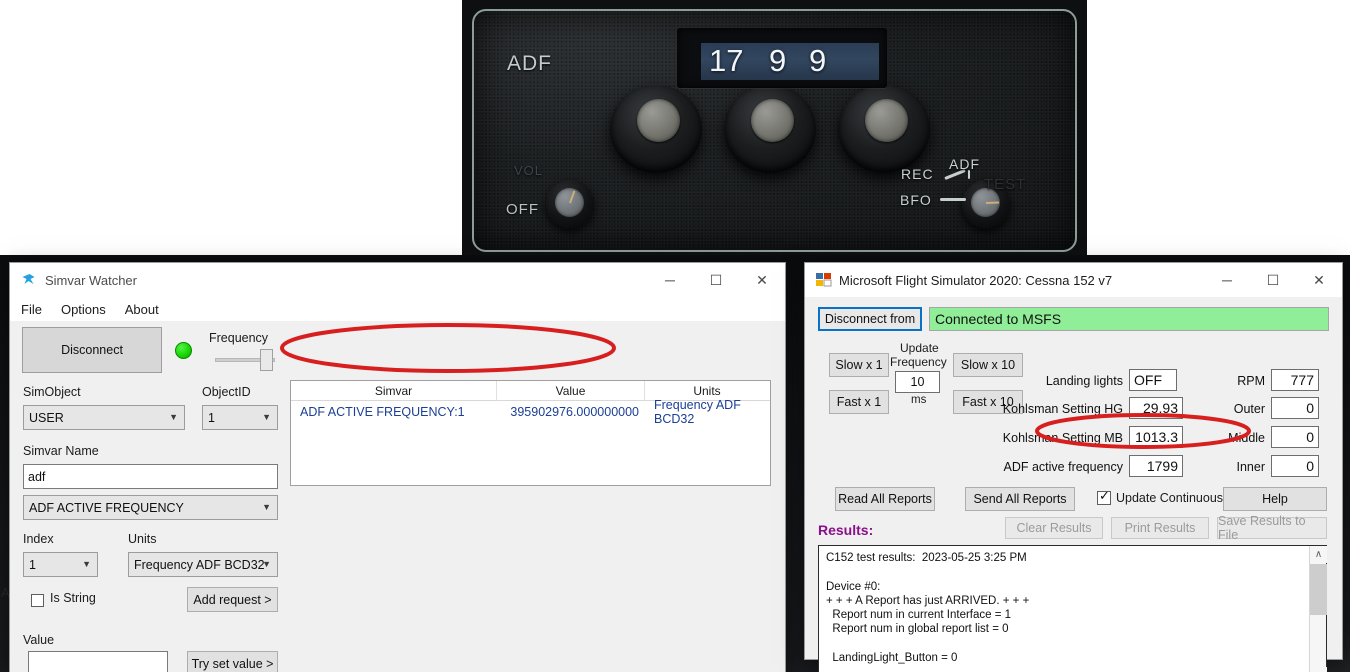  I want to click on update-continuously-label: Update Continuously, so click(1174, 498).